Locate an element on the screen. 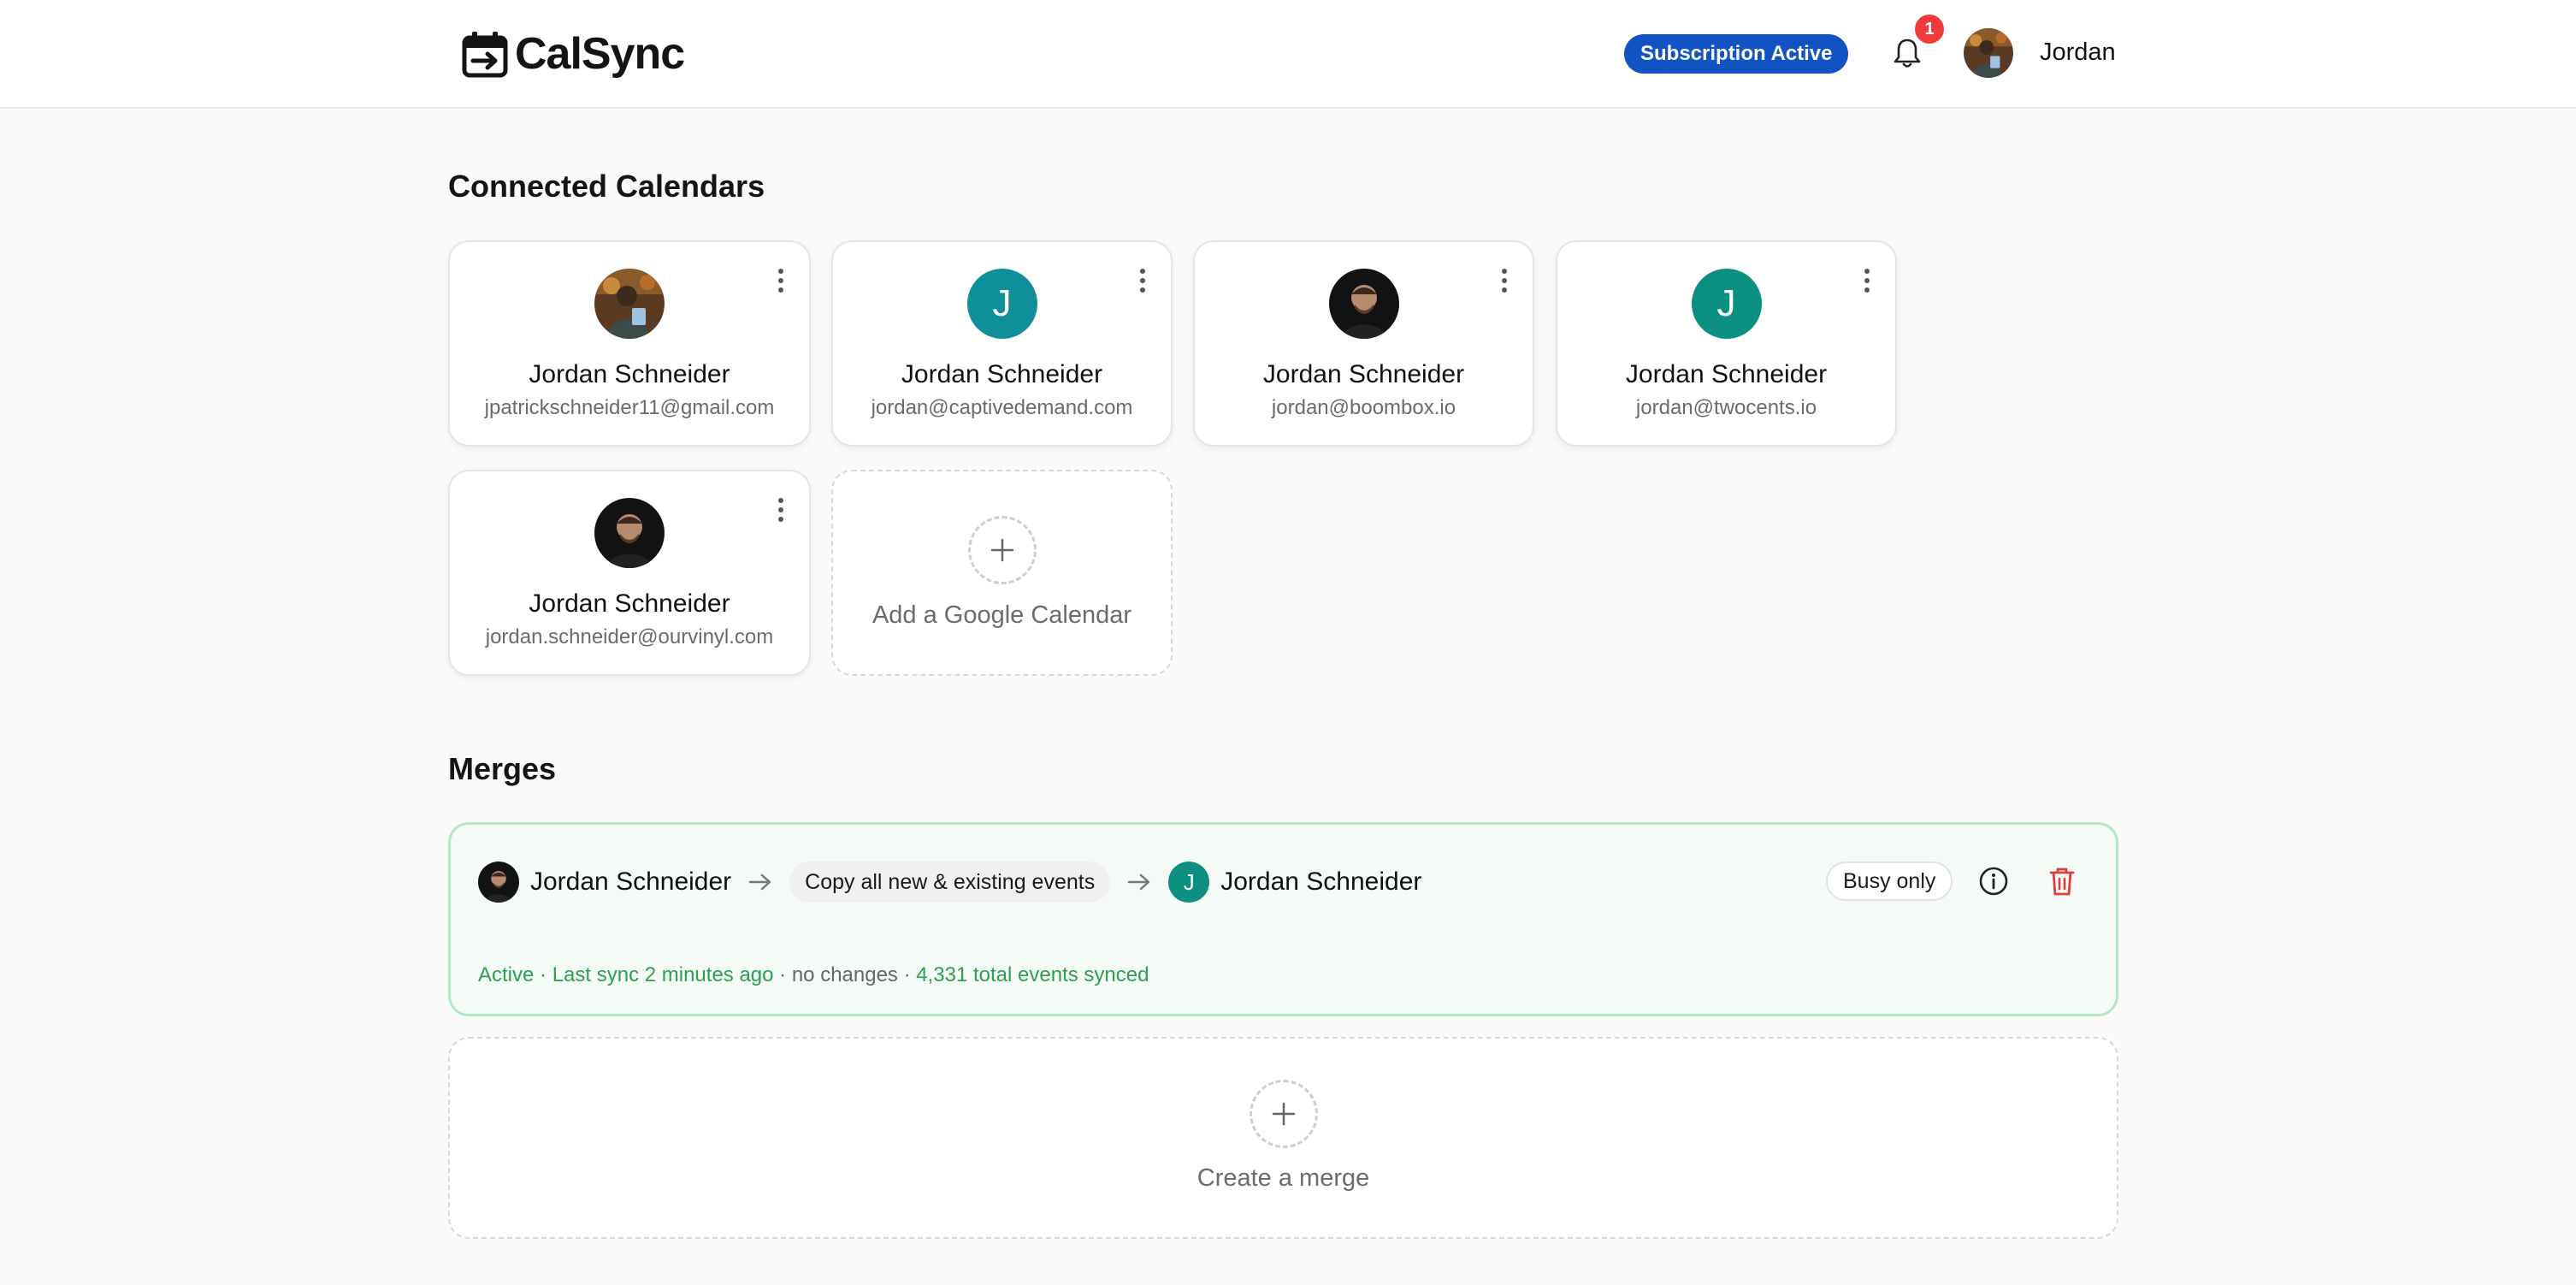 The height and width of the screenshot is (1285, 2576). top-navbar: CalSync Subscription Active 1 Jordan is located at coordinates (1288, 54).